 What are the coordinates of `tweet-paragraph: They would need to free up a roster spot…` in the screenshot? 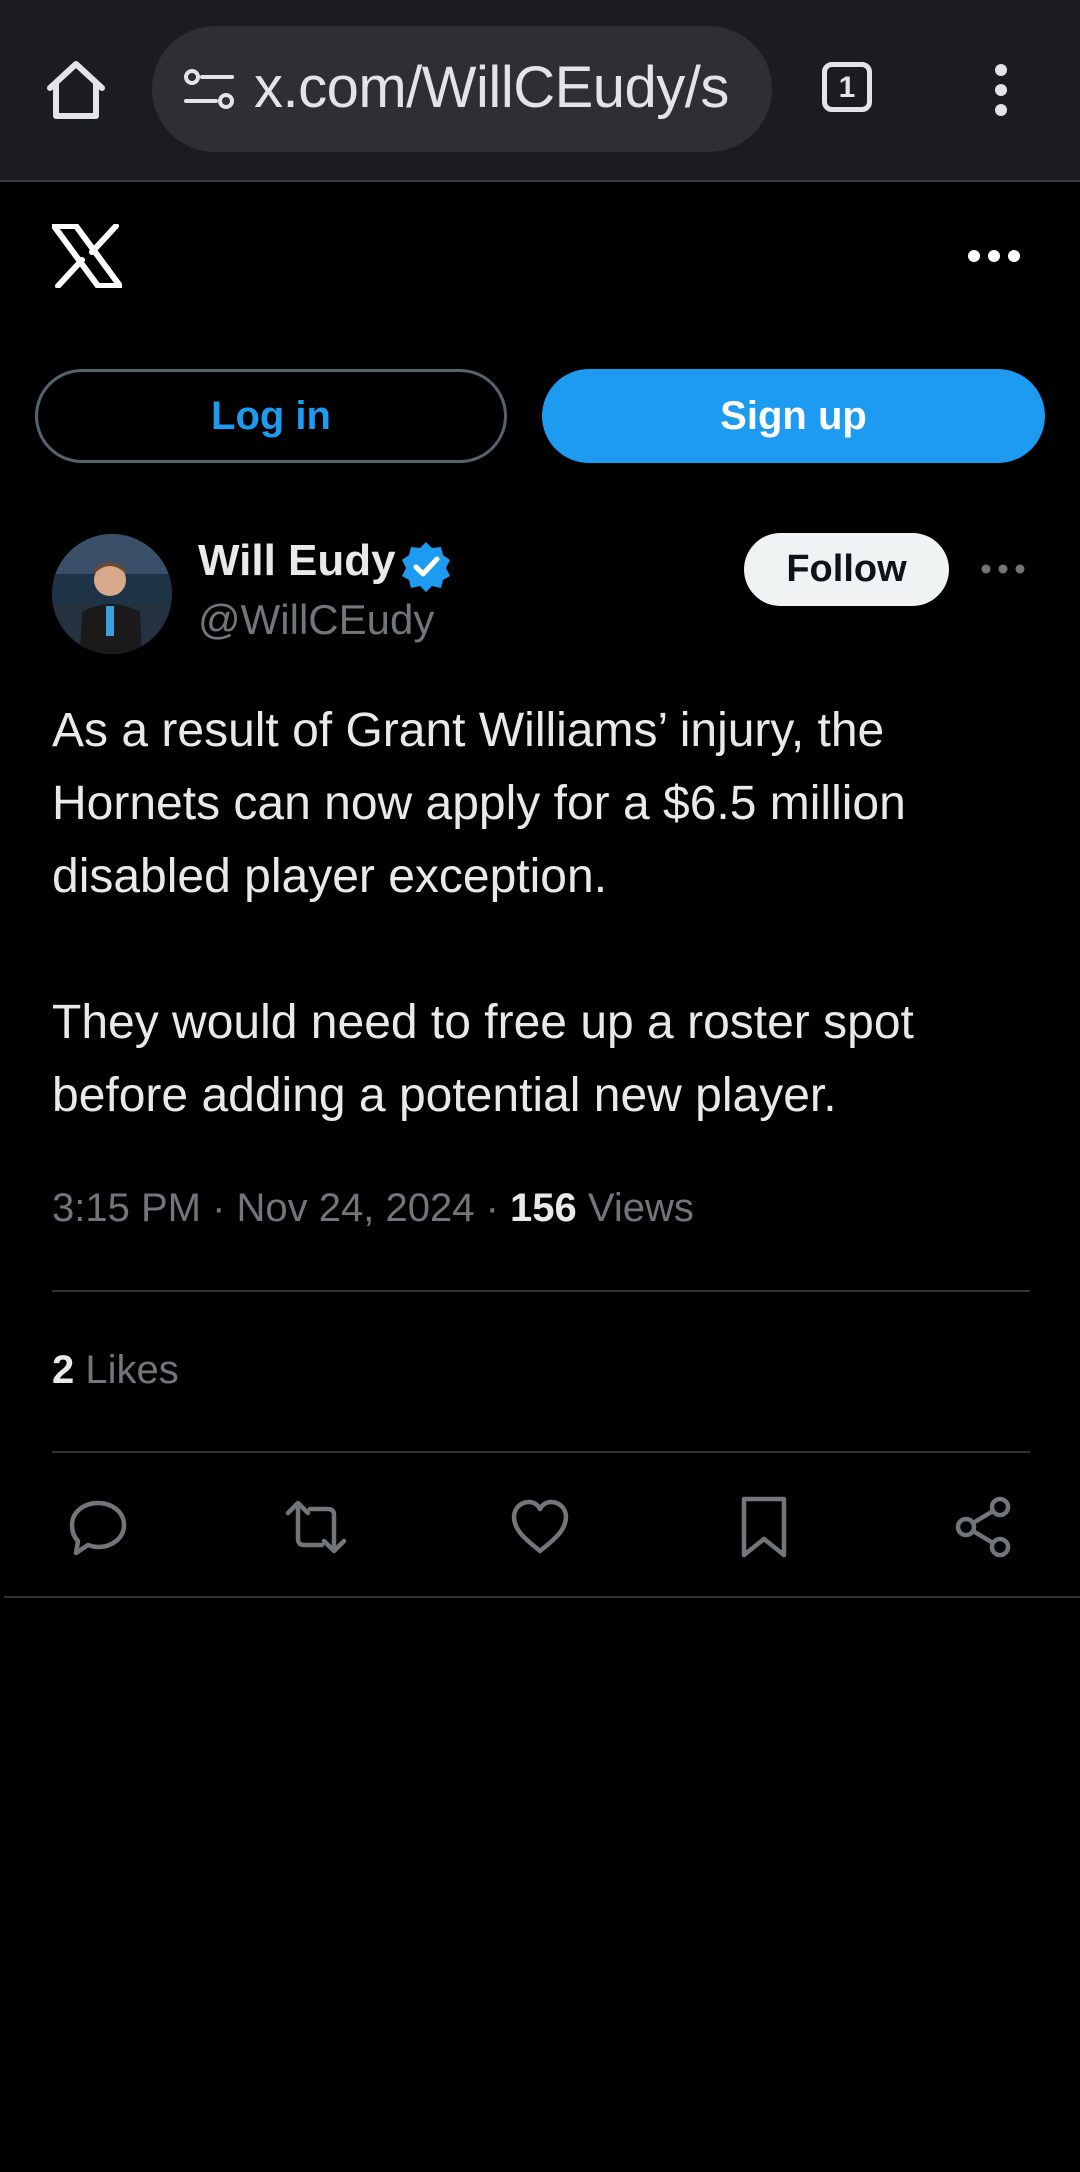 It's located at (483, 1059).